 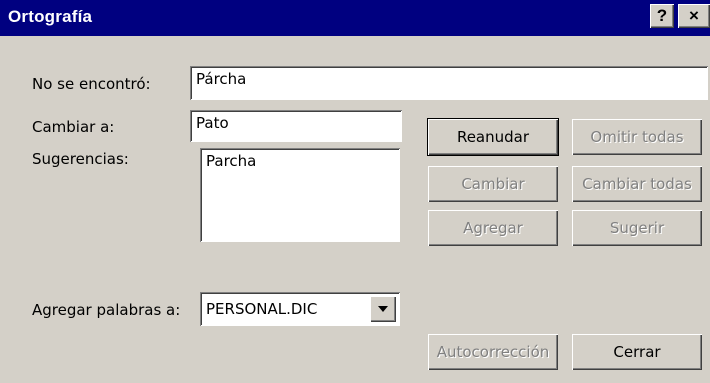 What do you see at coordinates (262, 309) in the screenshot?
I see `dictionary-value: PERSONAL.DIC` at bounding box center [262, 309].